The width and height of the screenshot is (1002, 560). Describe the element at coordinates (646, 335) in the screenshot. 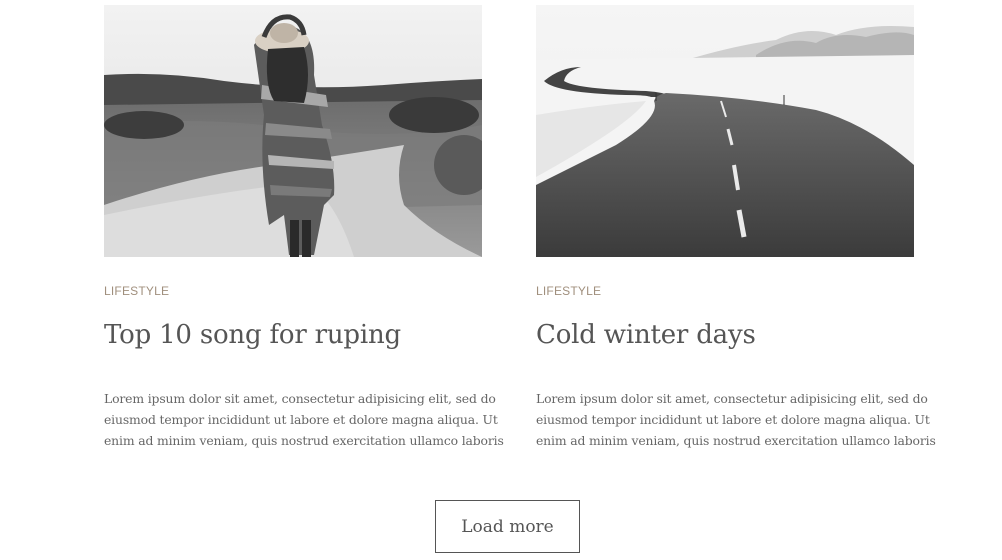

I see `post-title: Cold winter days` at that location.